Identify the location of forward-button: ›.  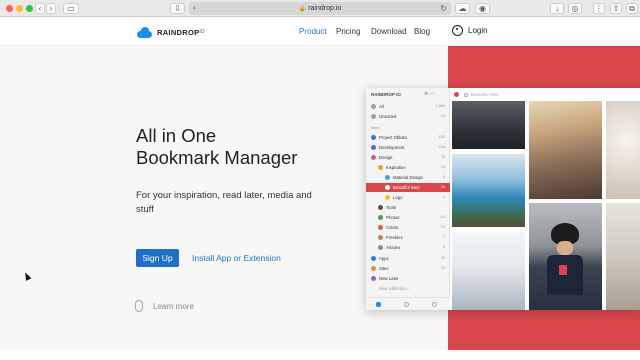
(51, 8).